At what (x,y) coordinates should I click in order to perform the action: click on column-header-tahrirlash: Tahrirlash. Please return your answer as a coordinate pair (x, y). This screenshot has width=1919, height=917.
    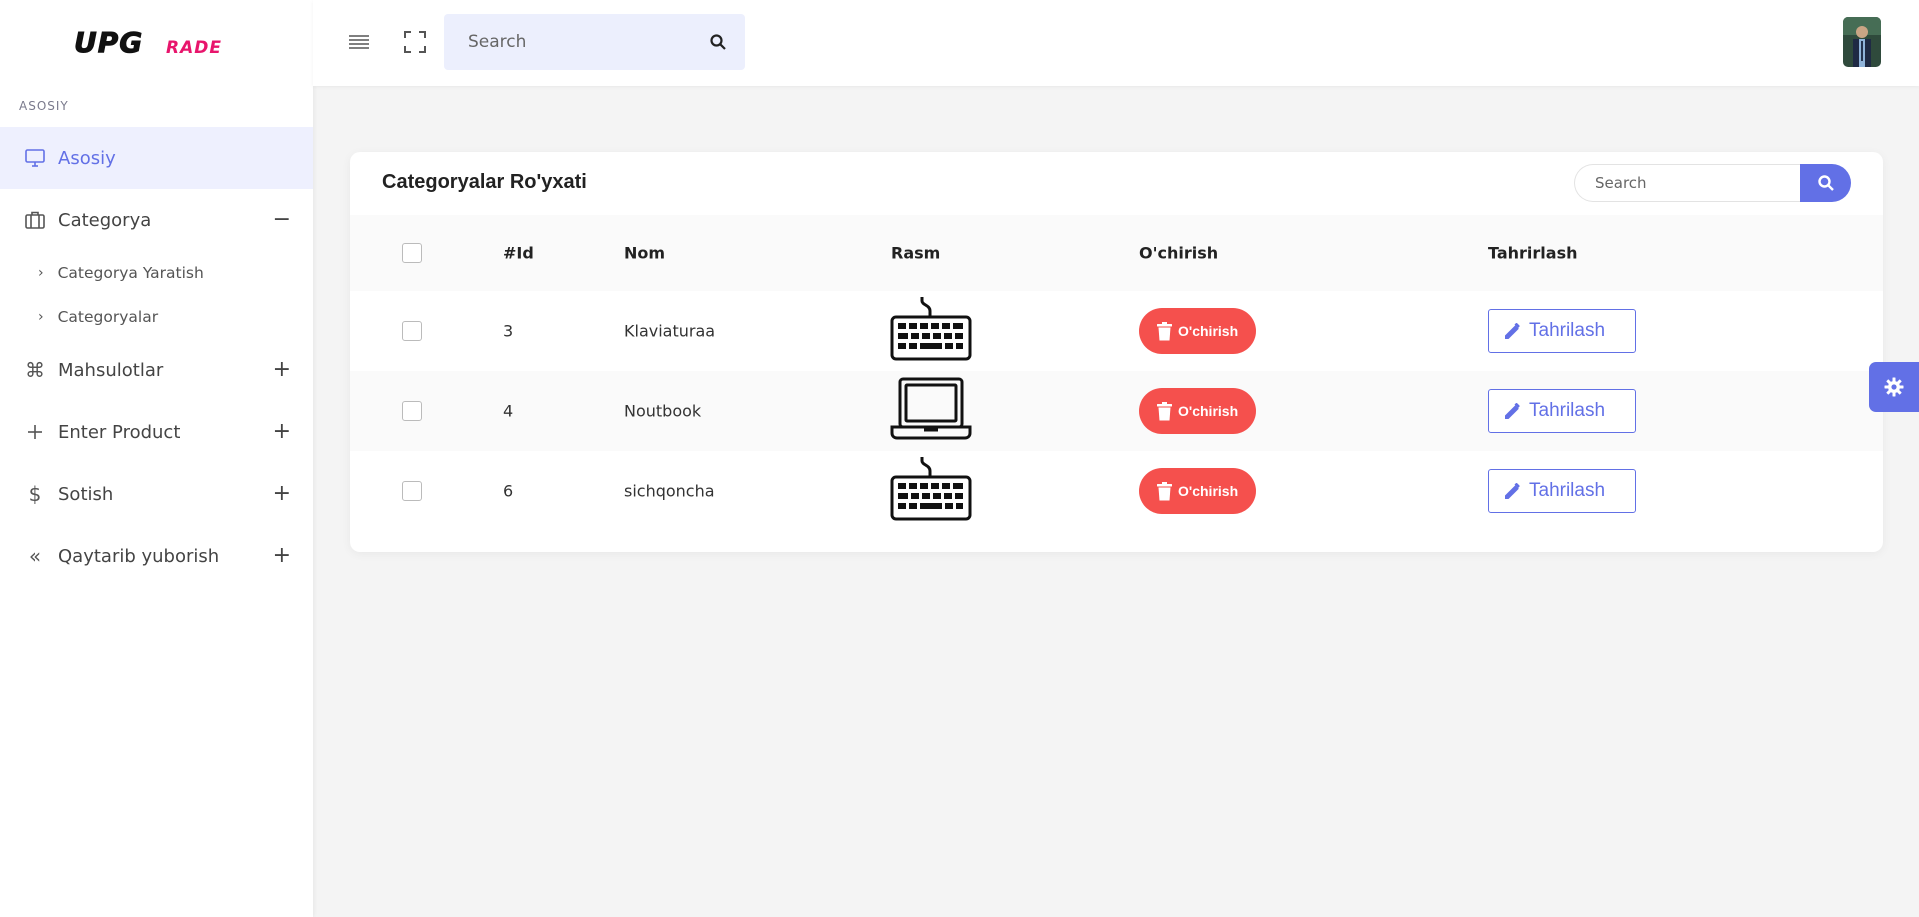
    Looking at the image, I should click on (1533, 253).